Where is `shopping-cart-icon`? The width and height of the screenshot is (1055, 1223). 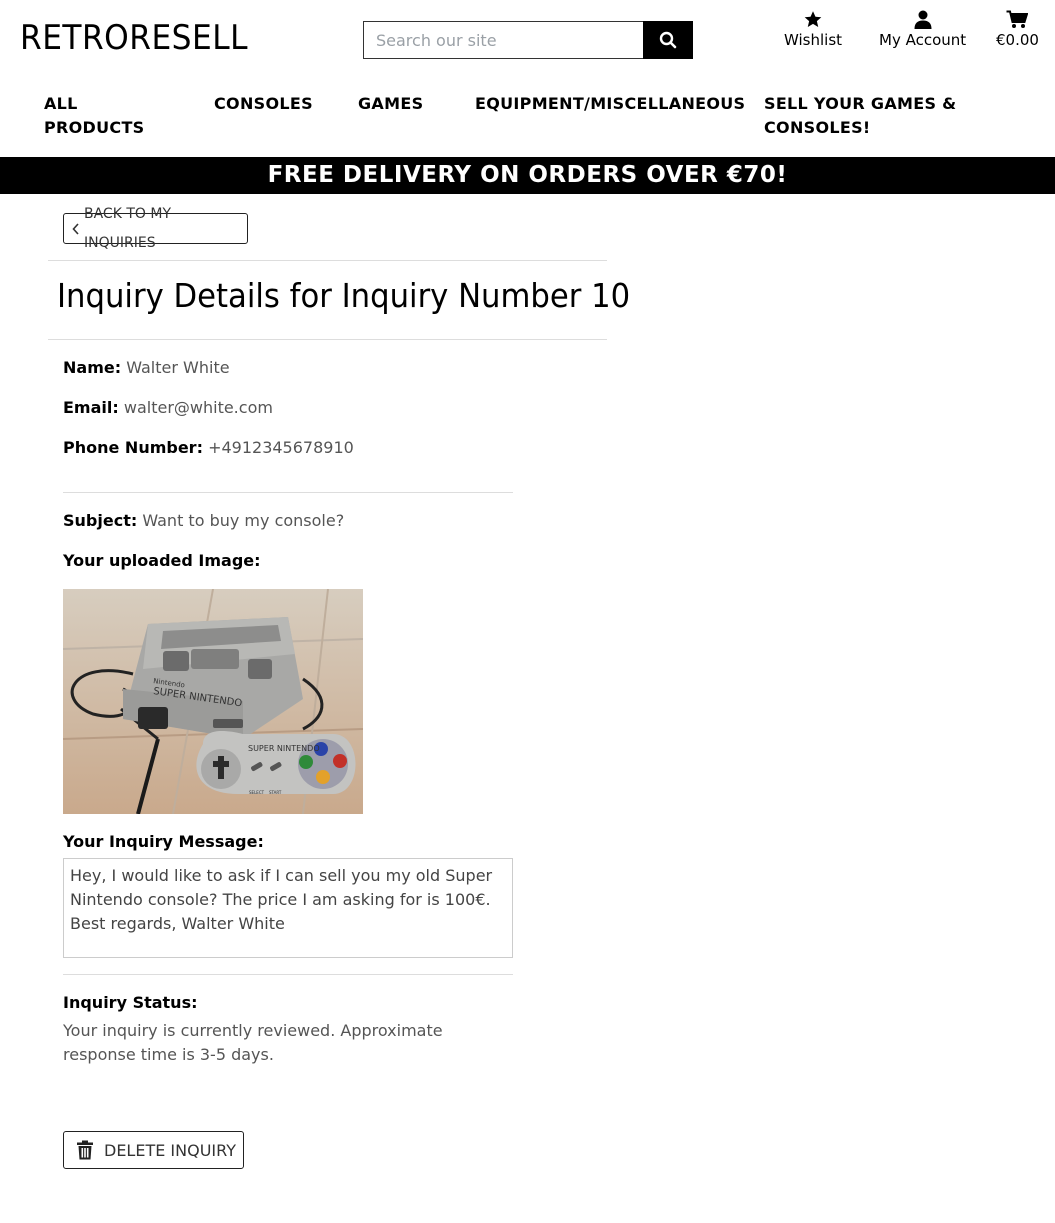 shopping-cart-icon is located at coordinates (1017, 19).